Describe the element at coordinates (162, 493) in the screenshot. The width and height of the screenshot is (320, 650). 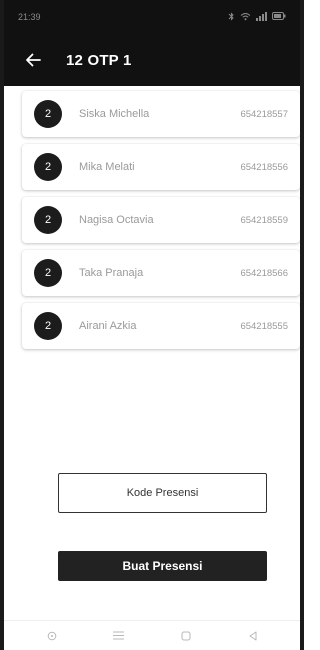
I see `kode-presensi-button: Kode Presensi` at that location.